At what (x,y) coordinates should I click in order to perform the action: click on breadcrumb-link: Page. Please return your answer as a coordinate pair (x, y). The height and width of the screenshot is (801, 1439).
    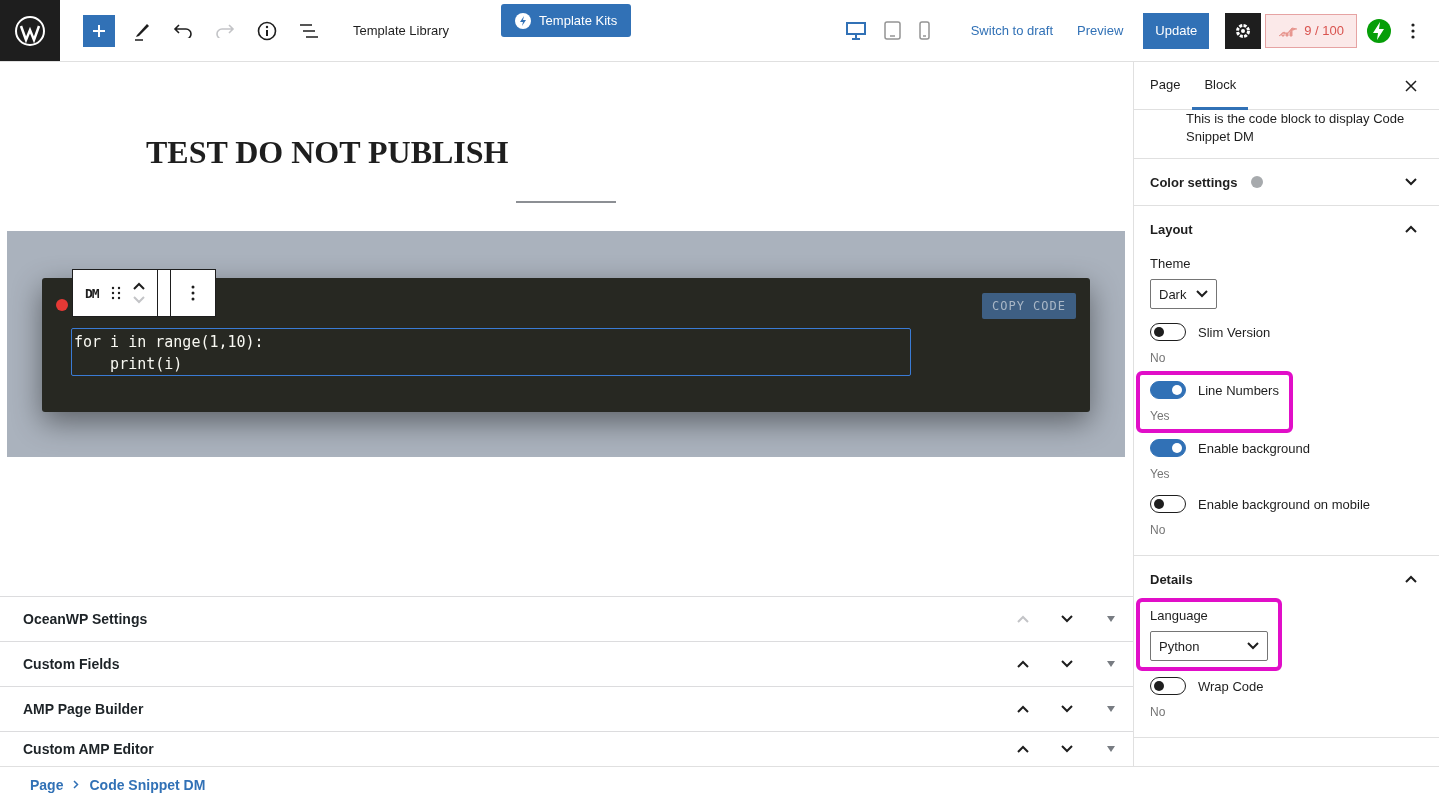
    Looking at the image, I should click on (47, 784).